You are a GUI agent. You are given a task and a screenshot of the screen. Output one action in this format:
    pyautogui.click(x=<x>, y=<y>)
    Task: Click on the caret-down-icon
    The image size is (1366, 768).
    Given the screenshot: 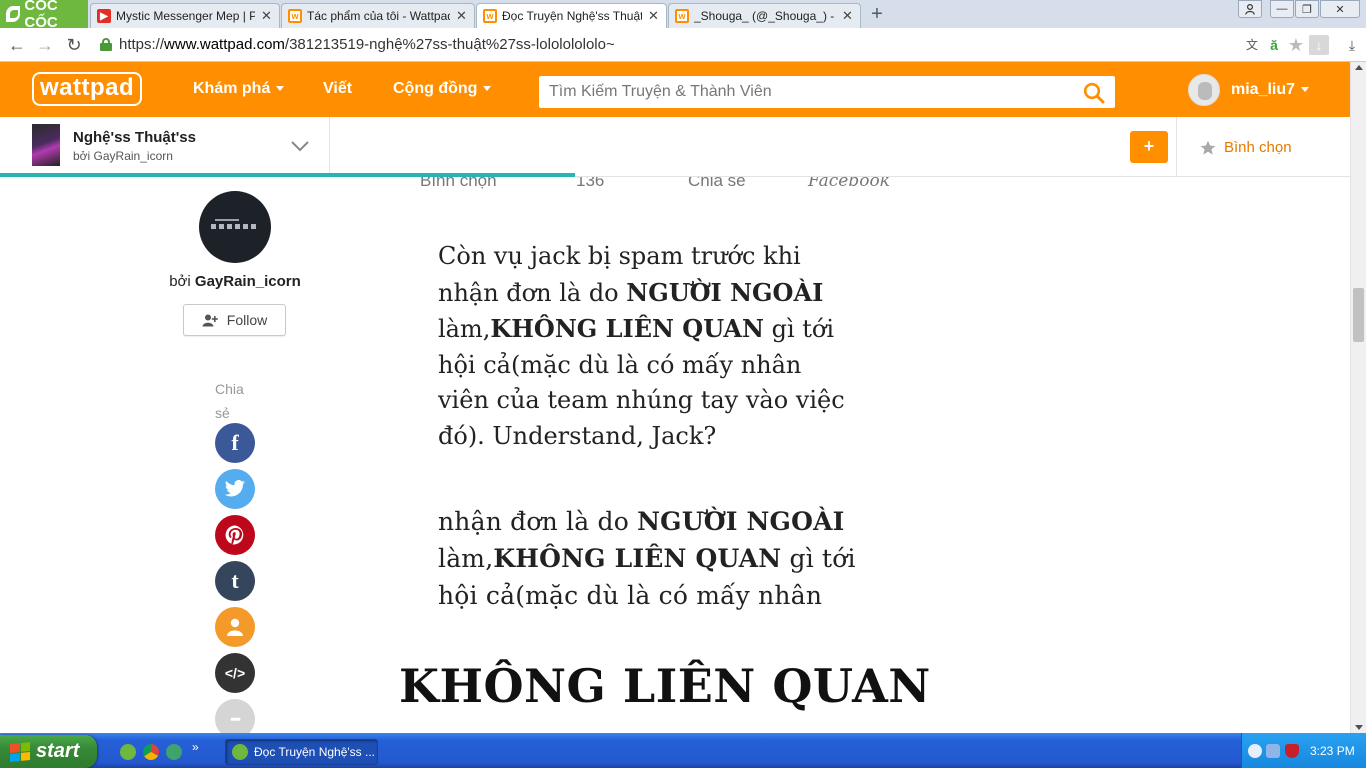 What is the action you would take?
    pyautogui.click(x=280, y=89)
    